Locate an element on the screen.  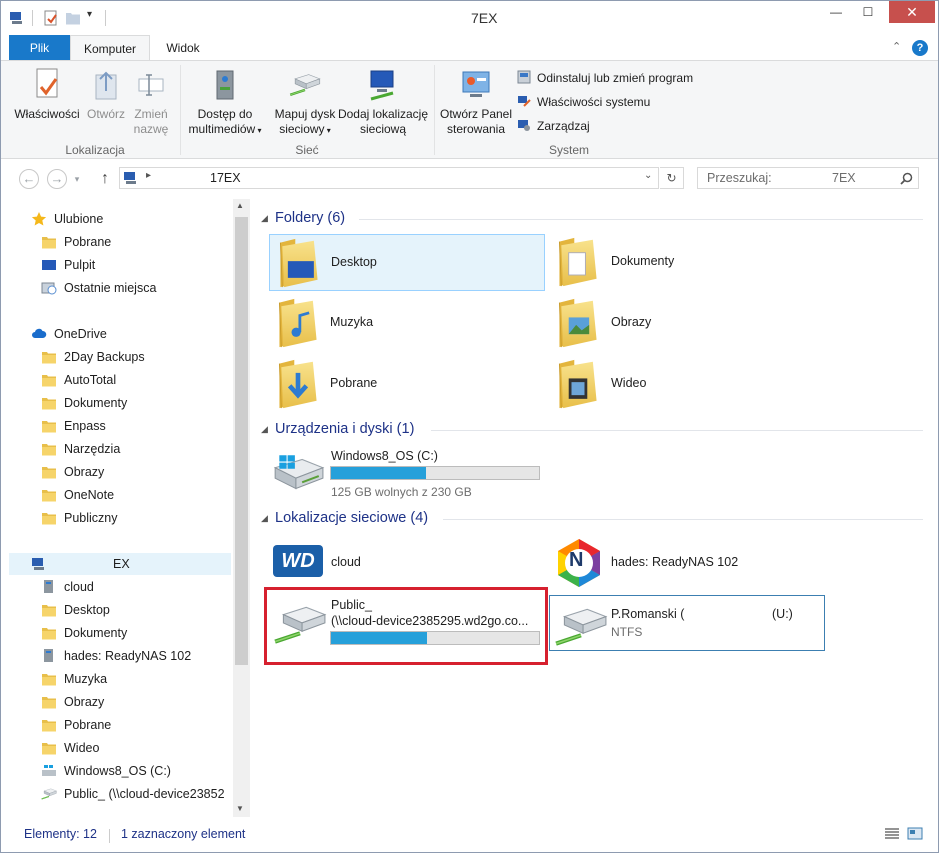
access-media-button: Dostęp do multimediów ▾ is located at coordinates (225, 102).